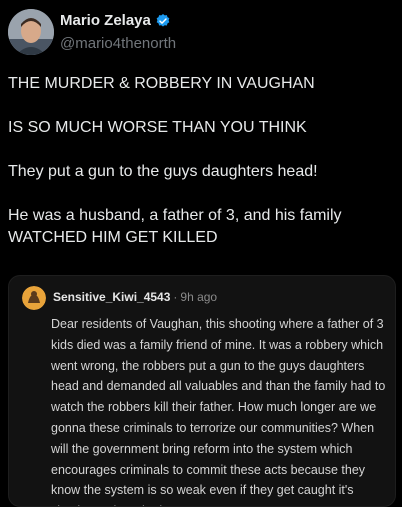 The width and height of the screenshot is (402, 507). I want to click on author-avatar-image, so click(31, 32).